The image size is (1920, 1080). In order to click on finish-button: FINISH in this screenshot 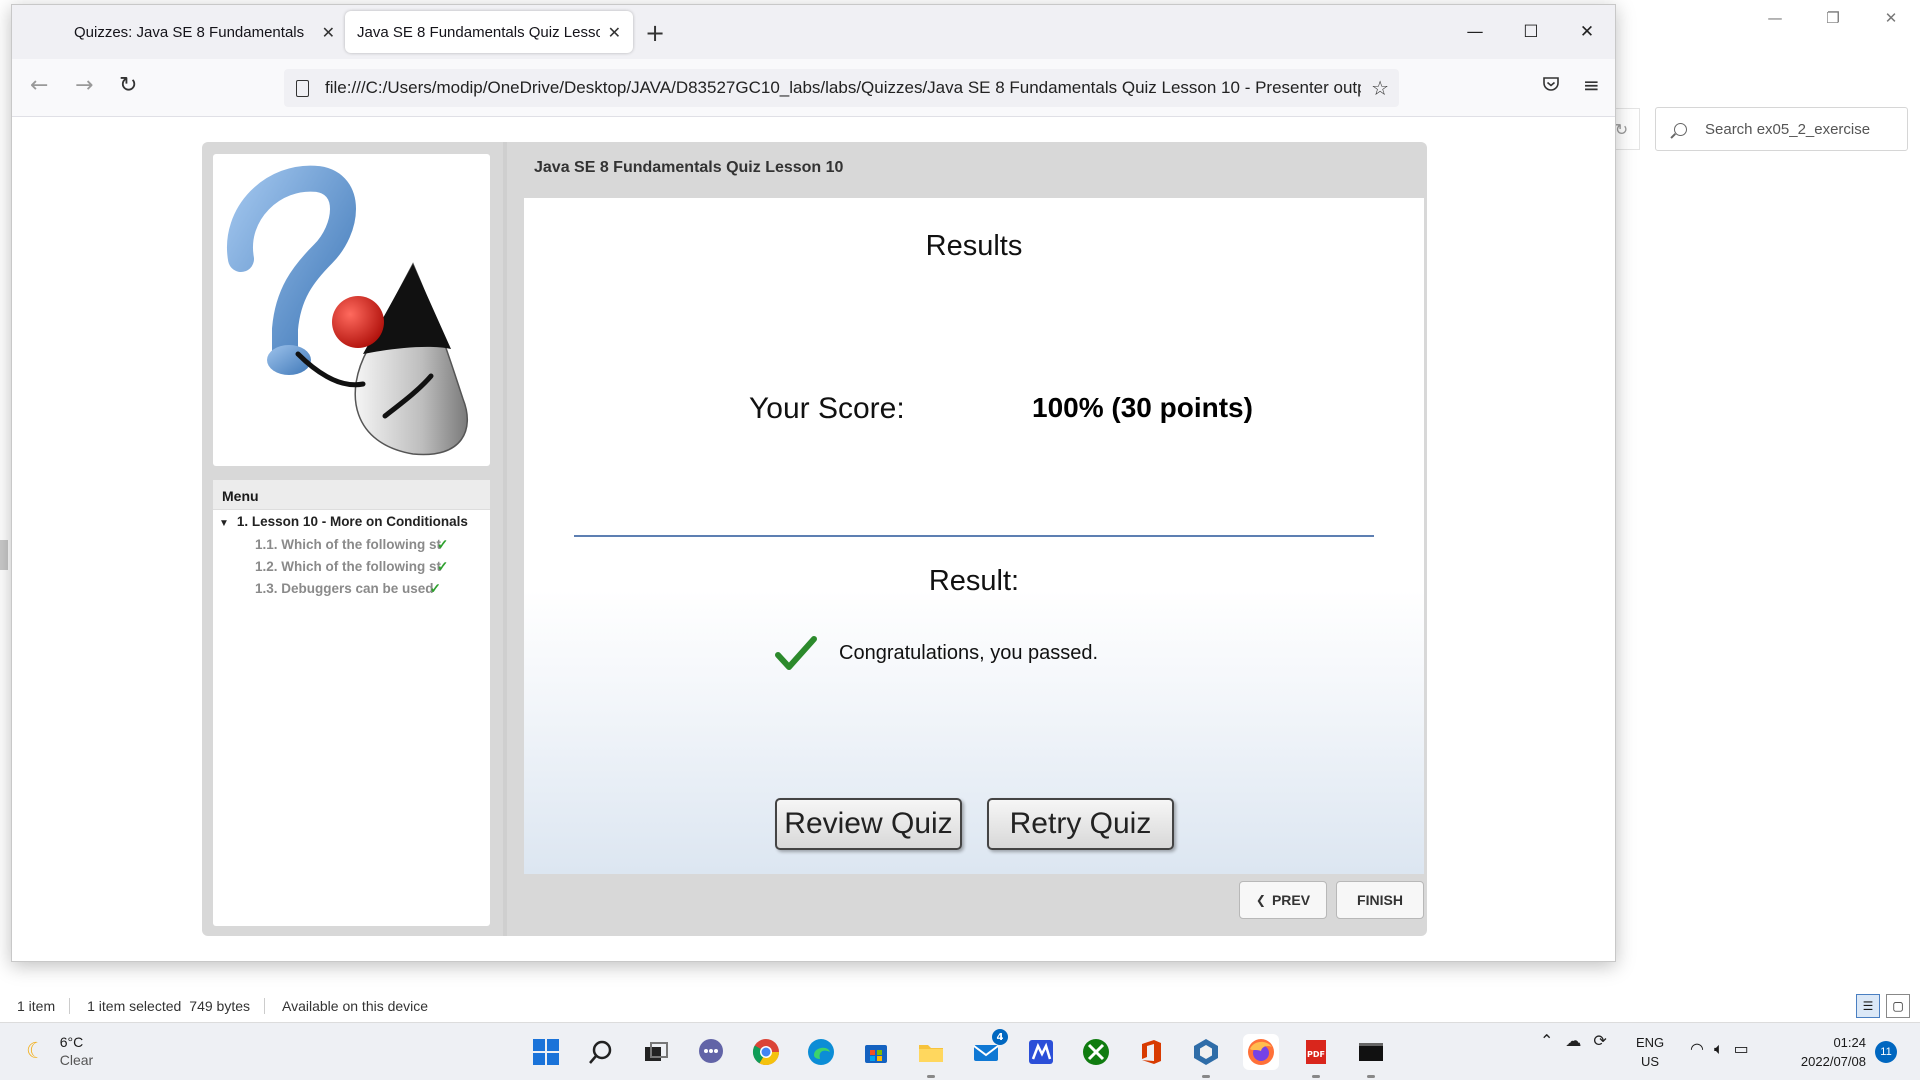, I will do `click(1380, 900)`.